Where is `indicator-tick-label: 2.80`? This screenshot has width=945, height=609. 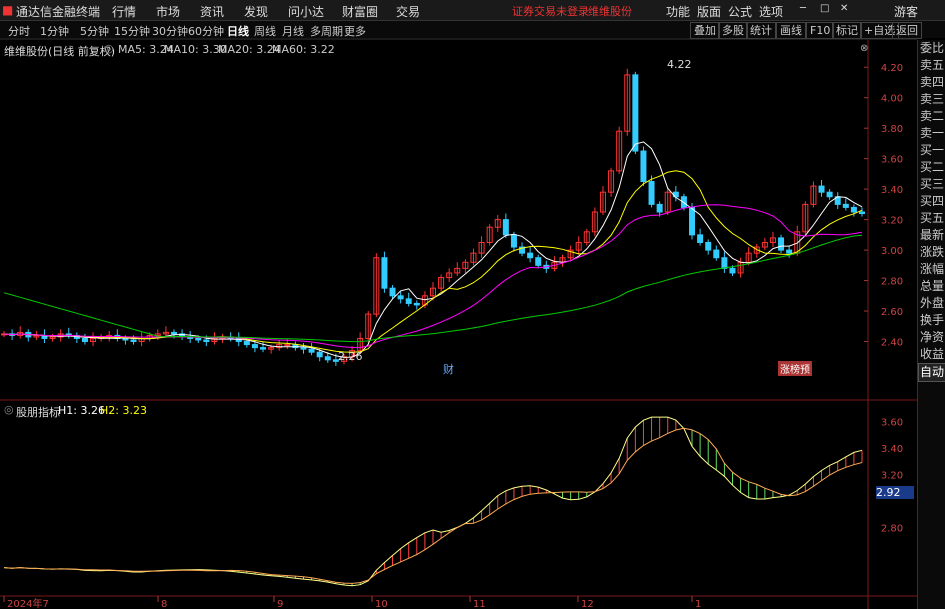
indicator-tick-label: 2.80 is located at coordinates (892, 529).